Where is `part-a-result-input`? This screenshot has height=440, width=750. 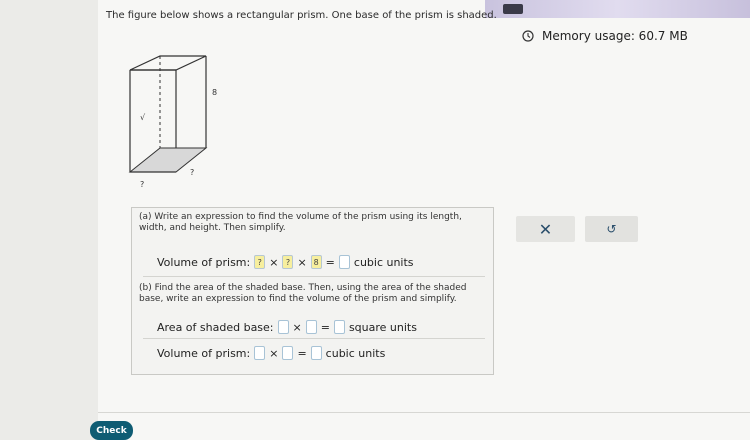 part-a-result-input is located at coordinates (344, 262).